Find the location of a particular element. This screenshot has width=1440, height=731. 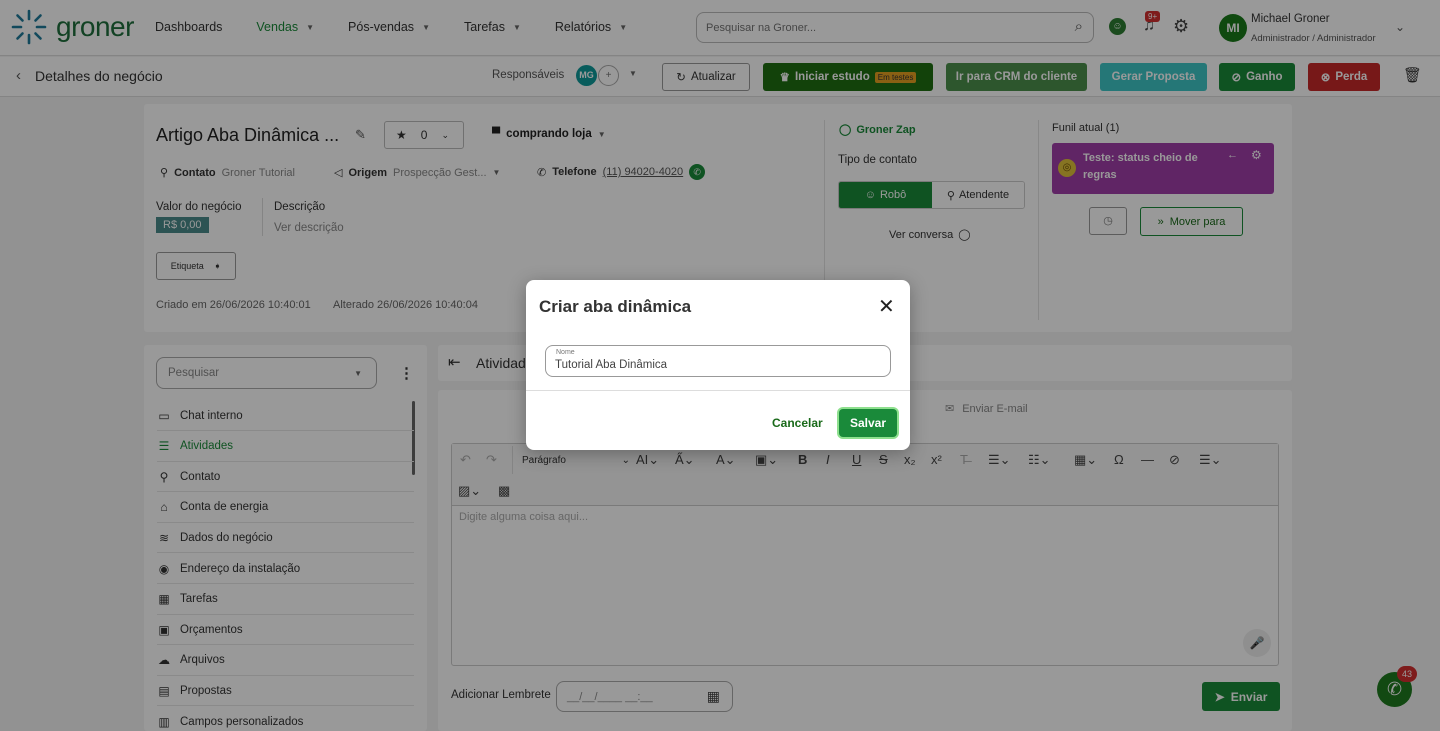

name-field: Nome Tutorial Aba Dinâmica is located at coordinates (718, 361).